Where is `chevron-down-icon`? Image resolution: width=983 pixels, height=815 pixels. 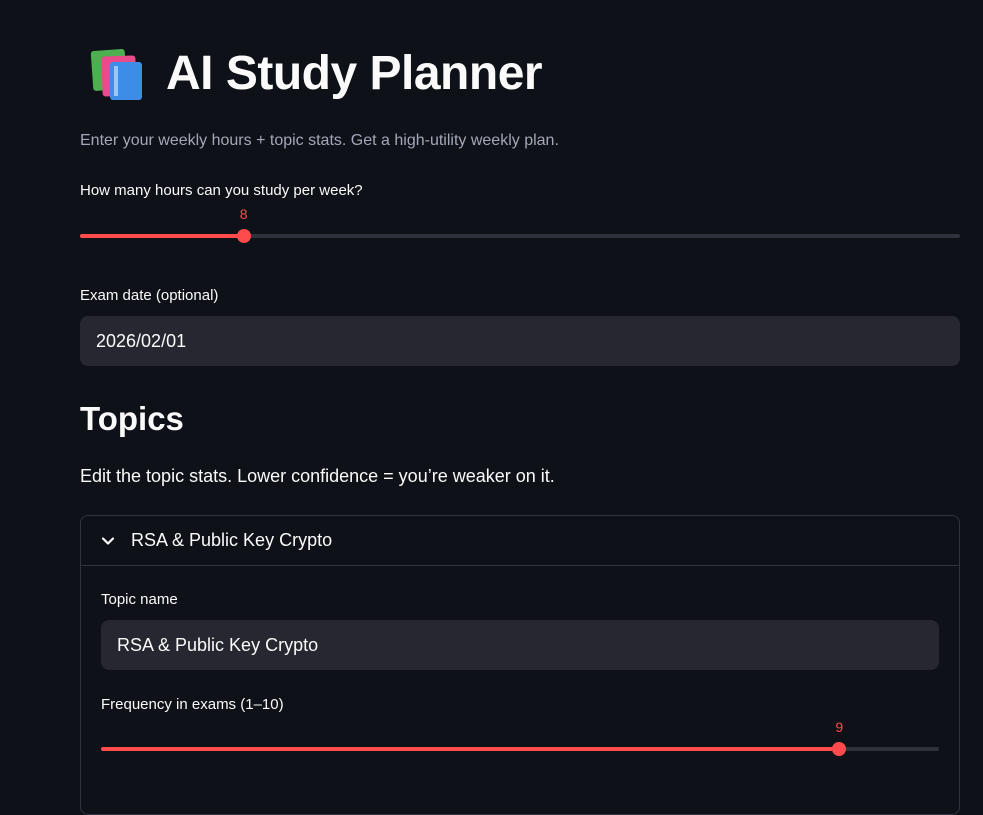 chevron-down-icon is located at coordinates (108, 540).